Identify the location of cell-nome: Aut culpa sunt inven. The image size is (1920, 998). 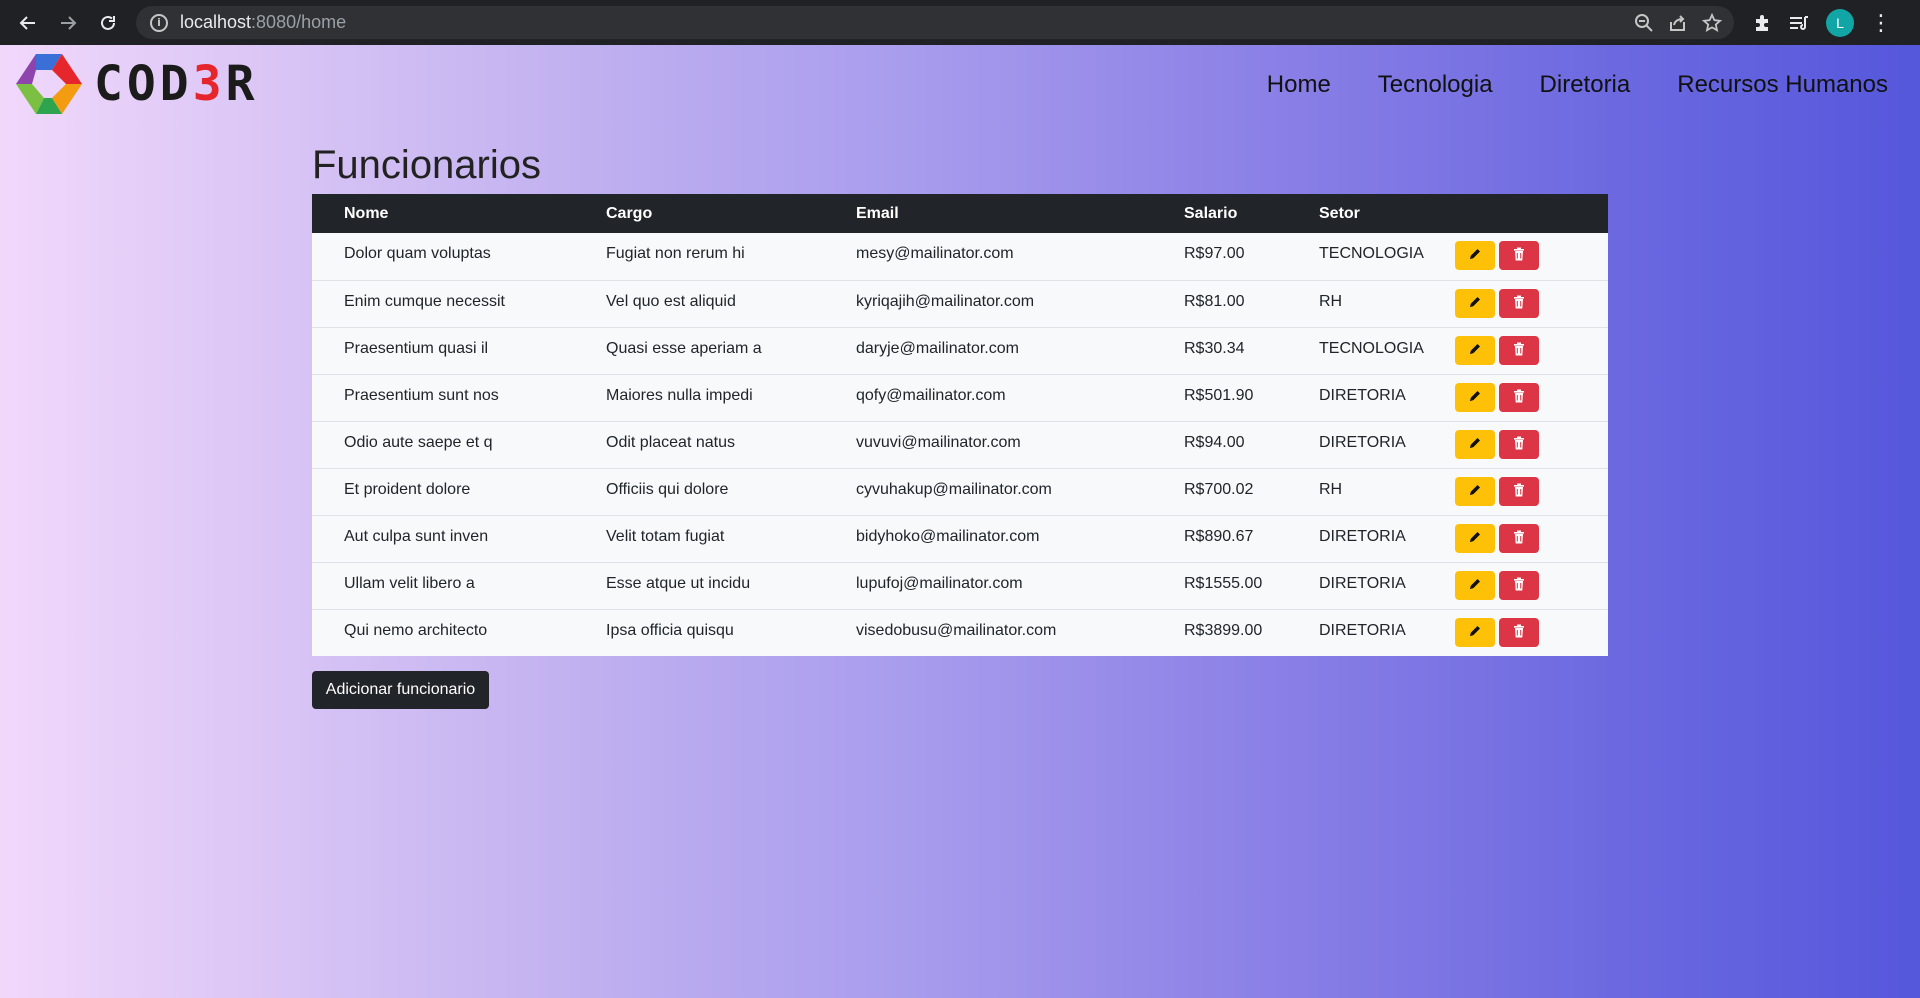
(416, 536).